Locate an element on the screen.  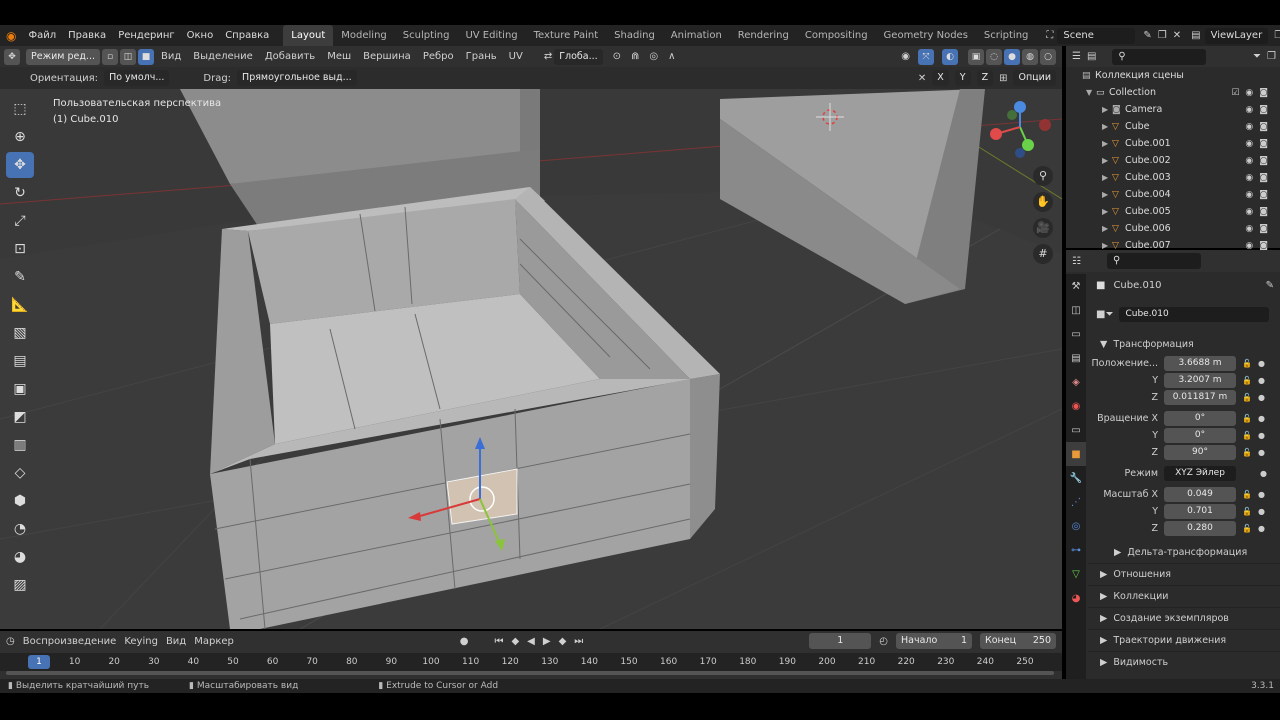
outliner-scene-collection: ▤ Коллекция сцены is located at coordinates (1173, 75).